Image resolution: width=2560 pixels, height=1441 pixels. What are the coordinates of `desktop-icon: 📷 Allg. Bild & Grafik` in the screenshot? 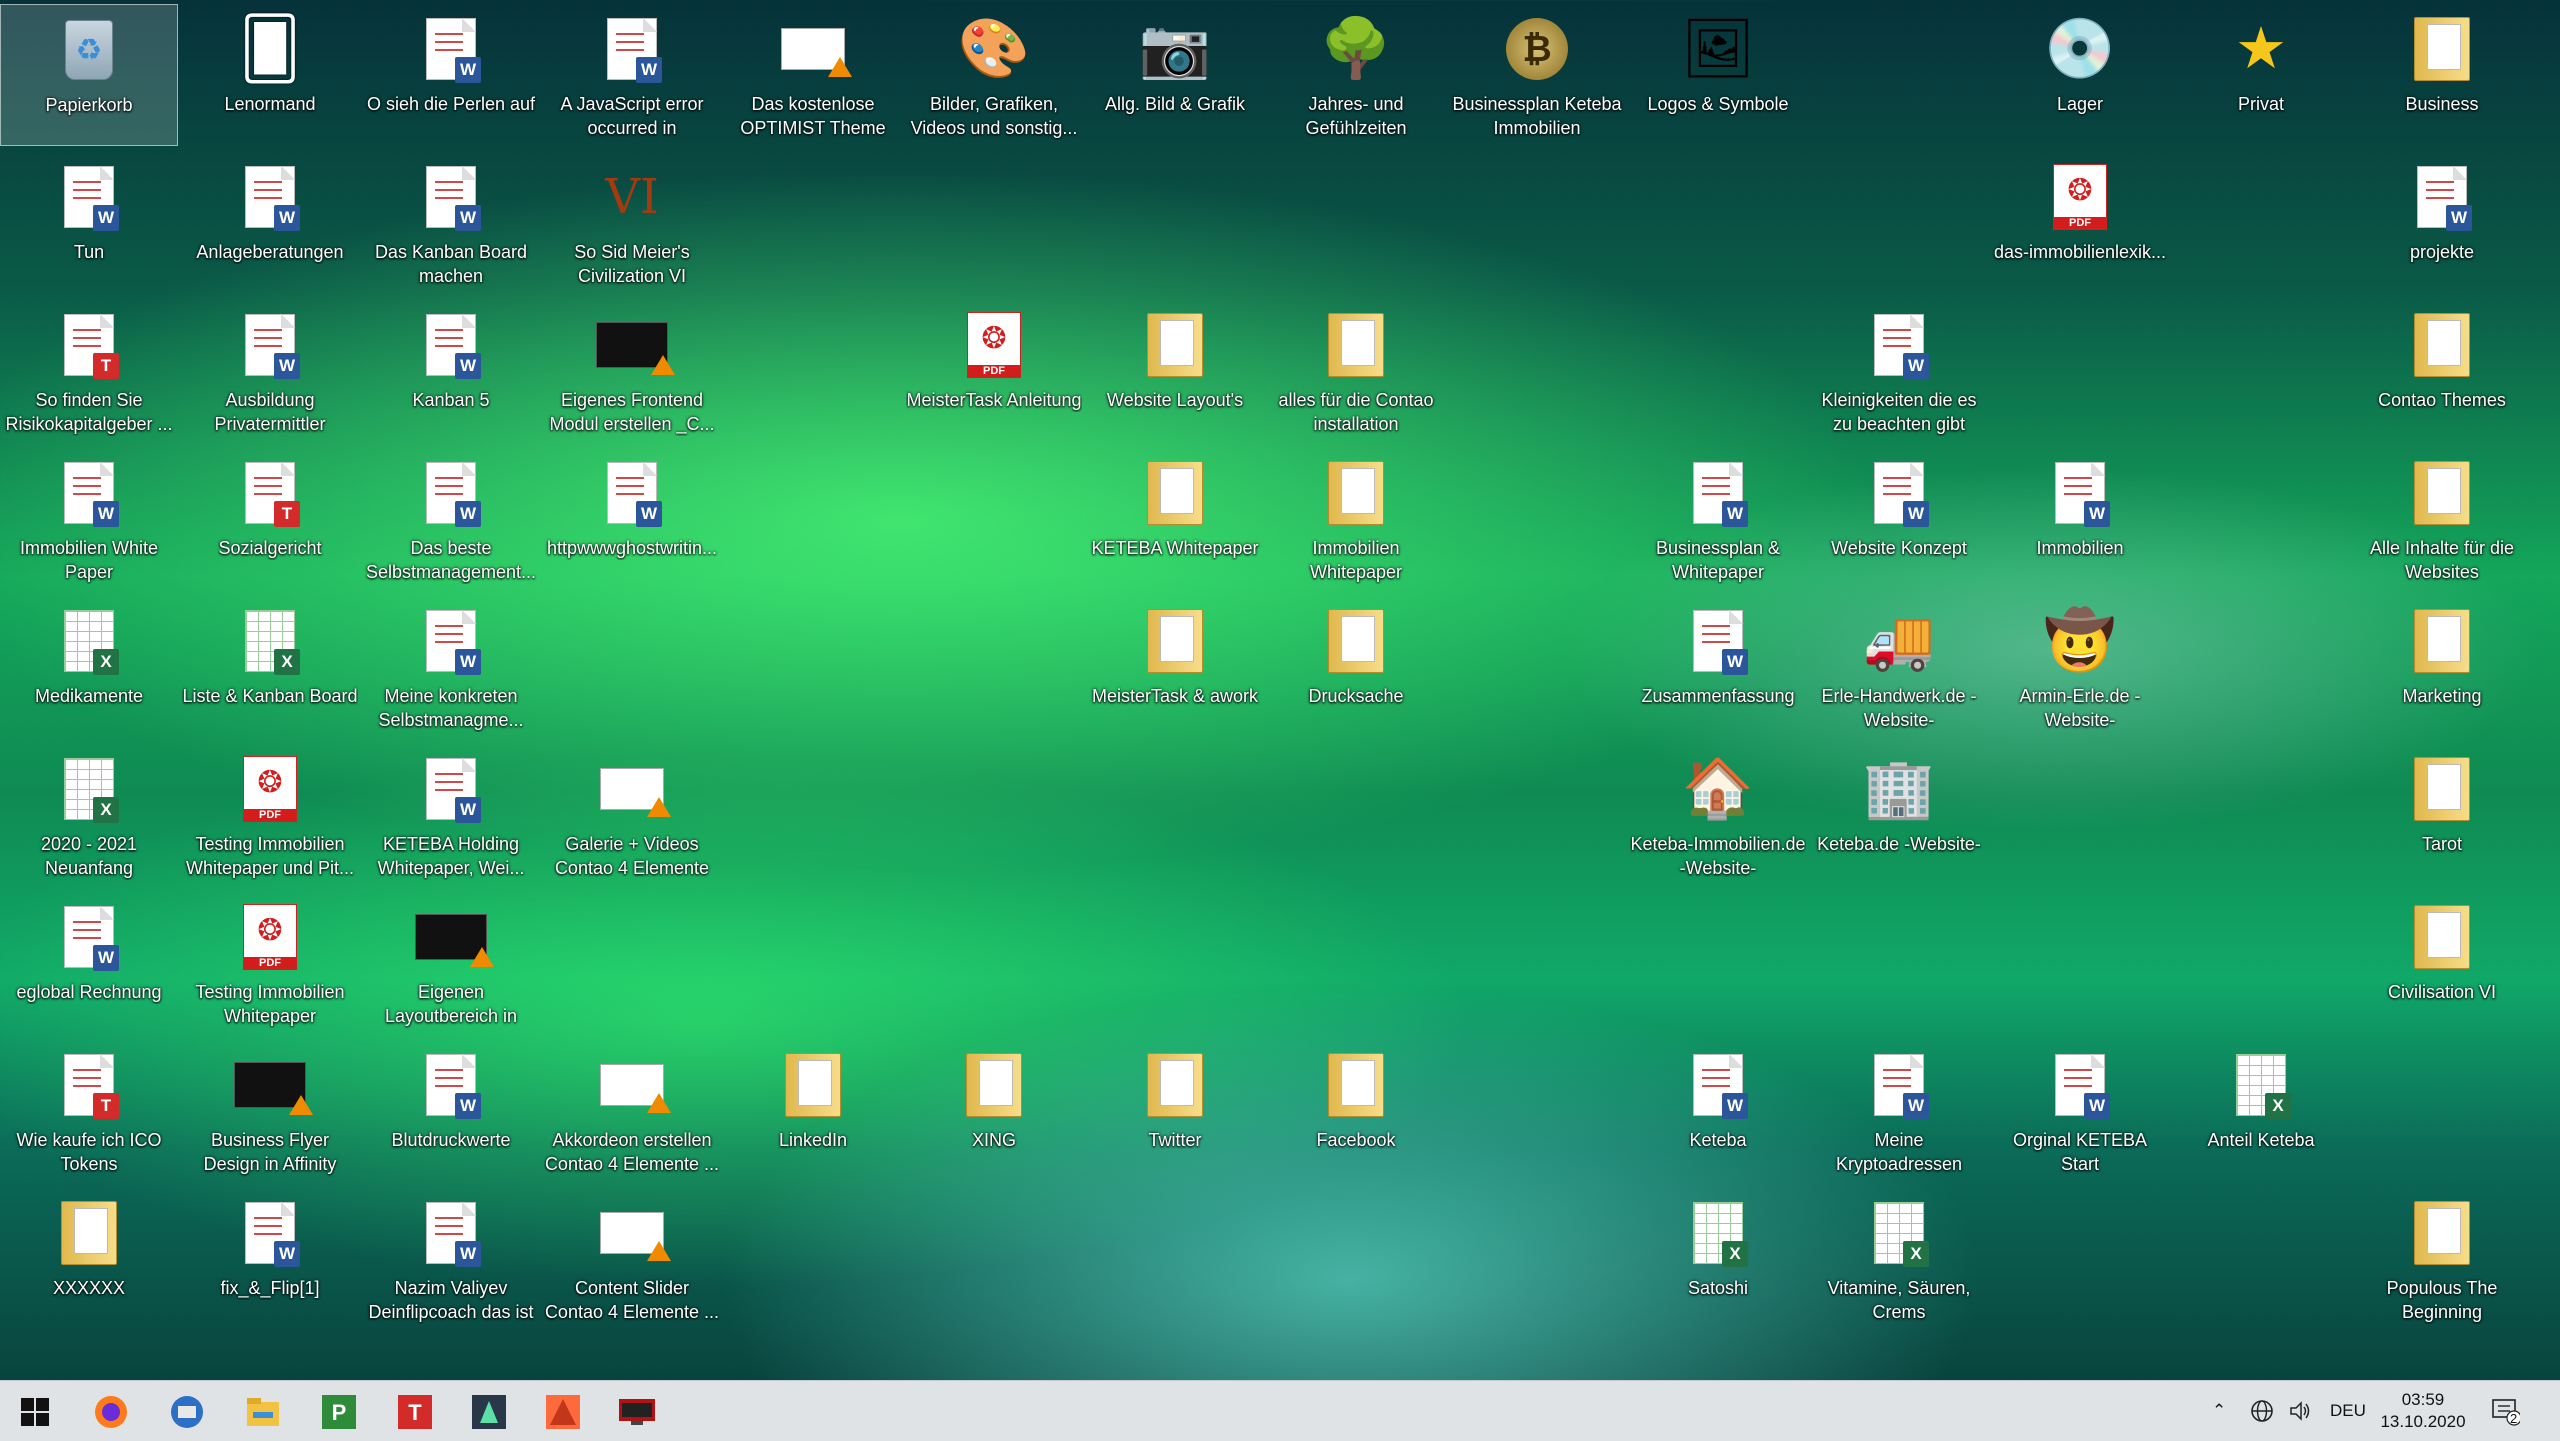 It's located at (1175, 75).